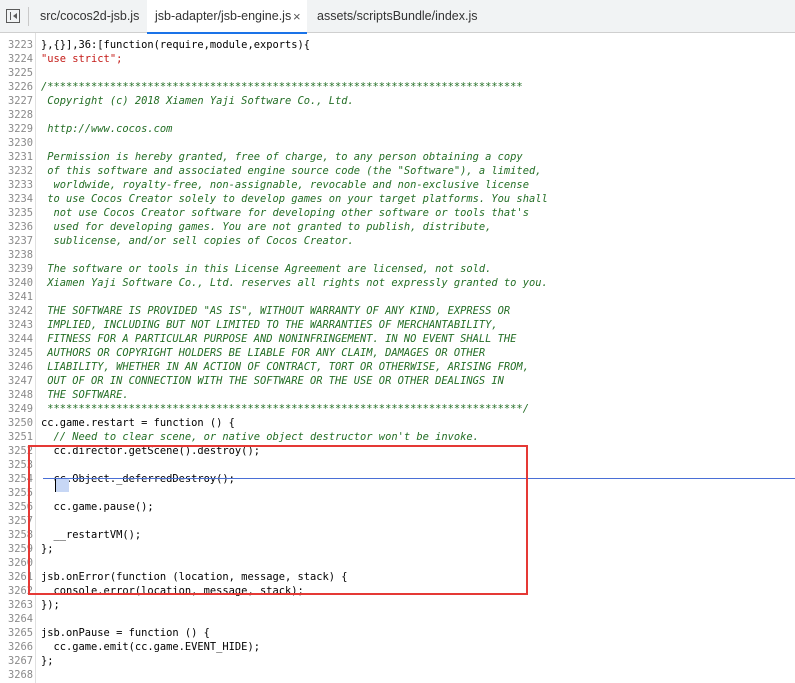 The height and width of the screenshot is (683, 795). I want to click on line-number: 3225, so click(16, 73).